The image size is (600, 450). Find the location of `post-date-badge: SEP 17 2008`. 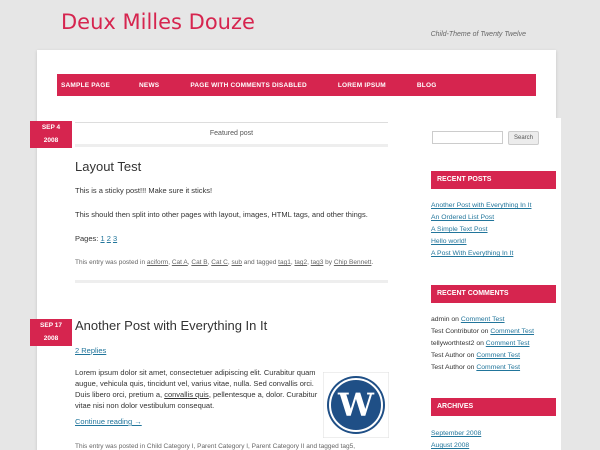

post-date-badge: SEP 17 2008 is located at coordinates (51, 332).